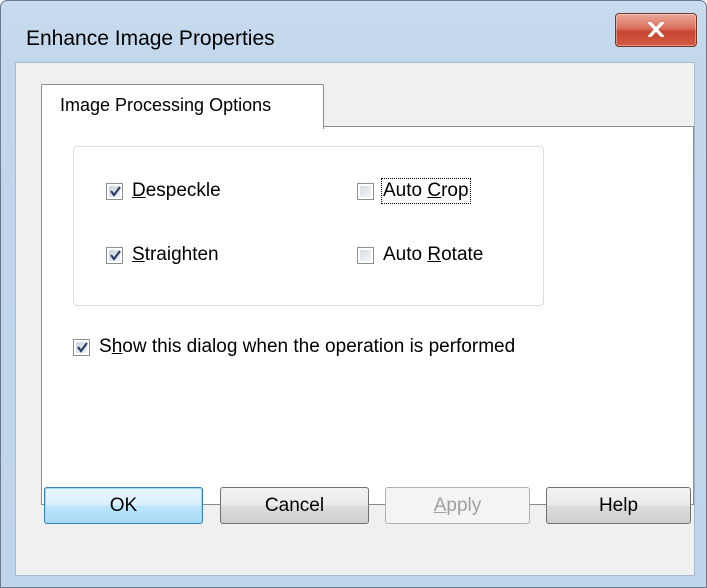 Image resolution: width=707 pixels, height=588 pixels. I want to click on tab-label: Image Processing Options, so click(166, 105).